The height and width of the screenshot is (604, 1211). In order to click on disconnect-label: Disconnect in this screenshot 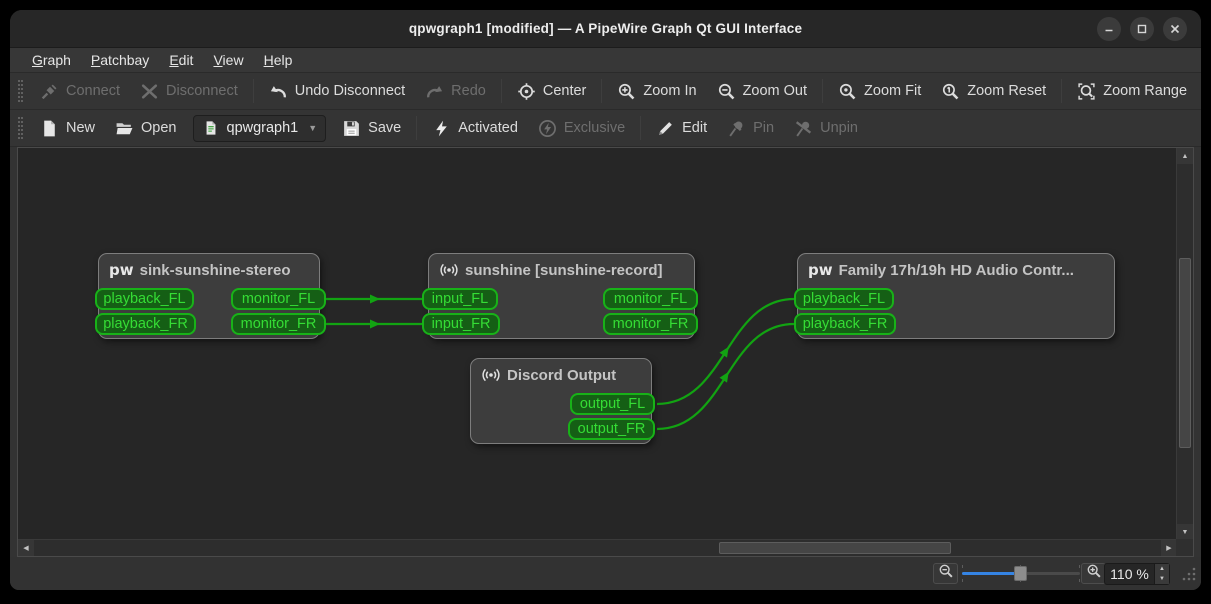, I will do `click(202, 91)`.